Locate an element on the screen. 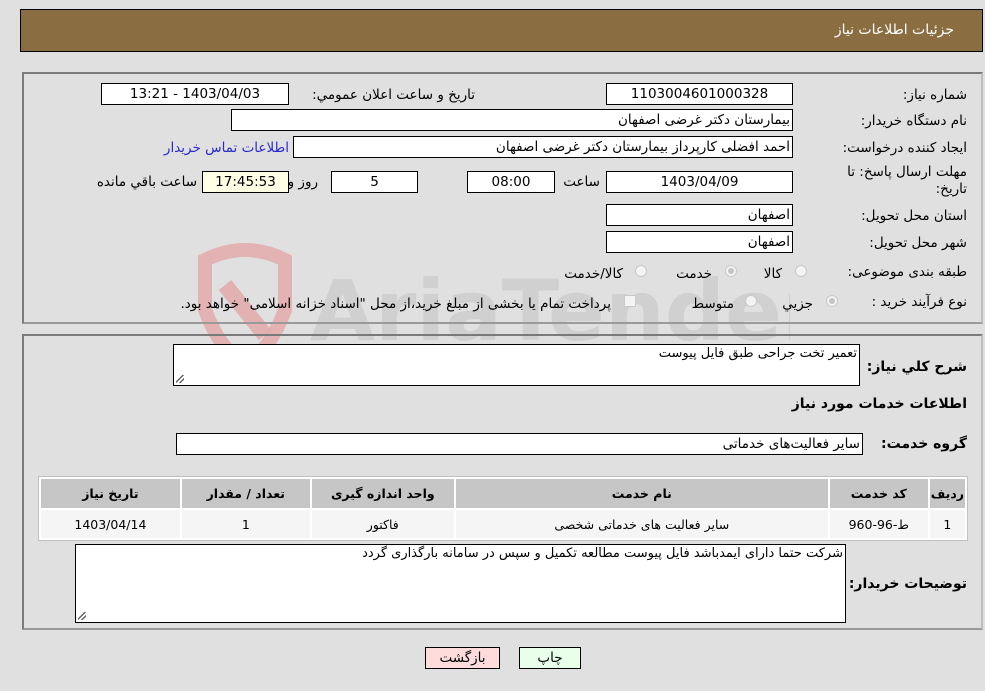 The height and width of the screenshot is (691, 985). need-number-label: شماره نیاز: is located at coordinates (934, 95).